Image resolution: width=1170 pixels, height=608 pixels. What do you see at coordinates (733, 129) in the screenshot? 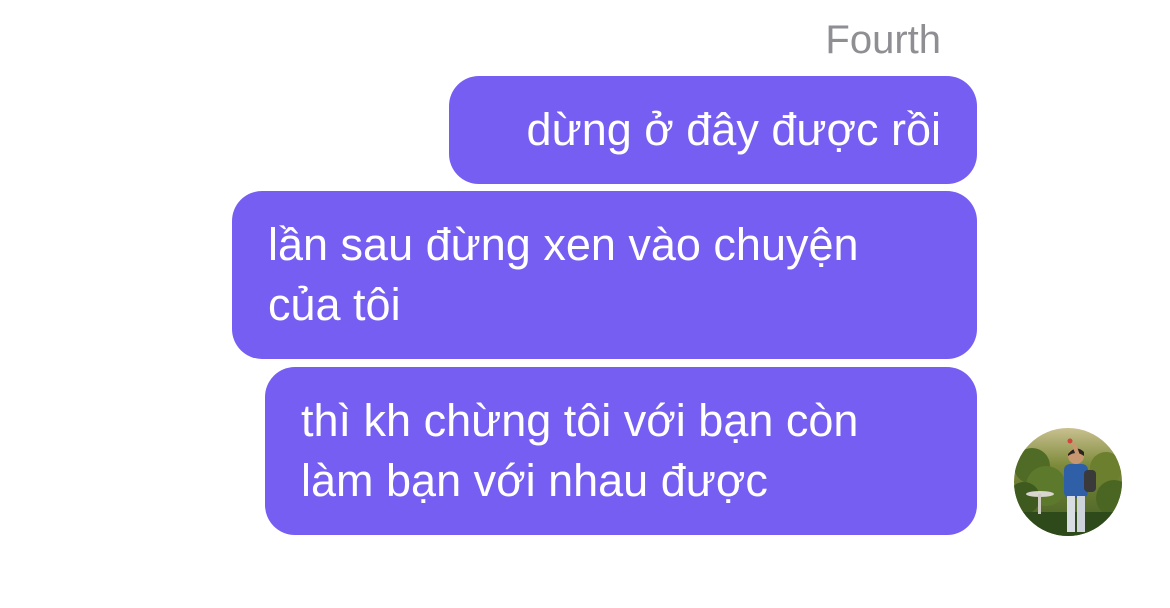
I see `message-text: dừng ở đây được rồi` at bounding box center [733, 129].